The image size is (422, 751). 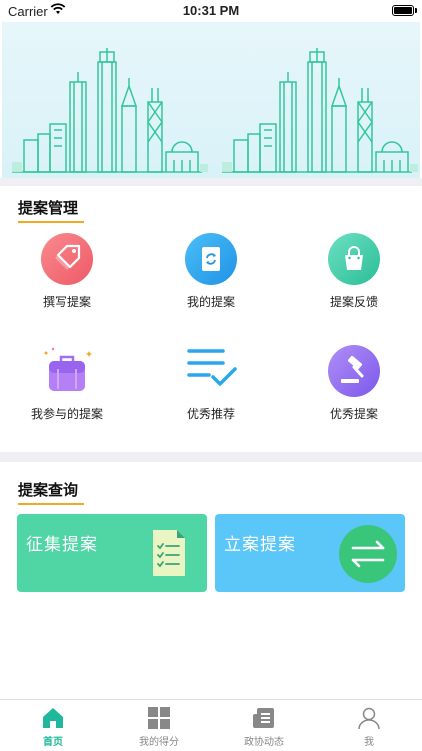 What do you see at coordinates (211, 725) in the screenshot?
I see `bottom-tab-bar: 首页 我的得分 政协动态 我` at bounding box center [211, 725].